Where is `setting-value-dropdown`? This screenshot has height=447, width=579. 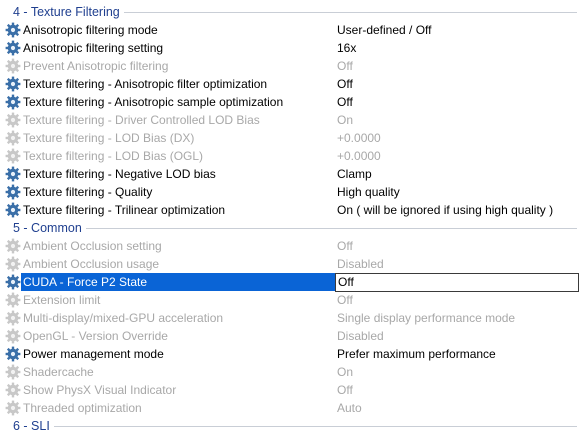
setting-value-dropdown is located at coordinates (457, 282).